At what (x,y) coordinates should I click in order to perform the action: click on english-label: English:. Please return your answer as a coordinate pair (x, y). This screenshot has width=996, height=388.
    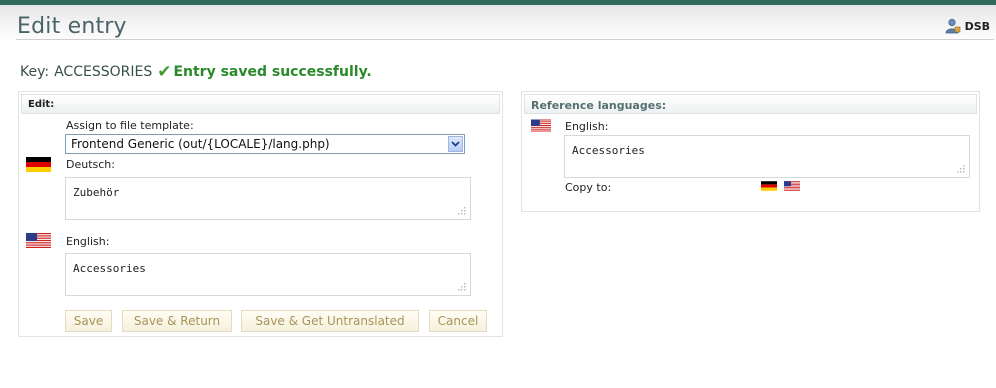
    Looking at the image, I should click on (88, 241).